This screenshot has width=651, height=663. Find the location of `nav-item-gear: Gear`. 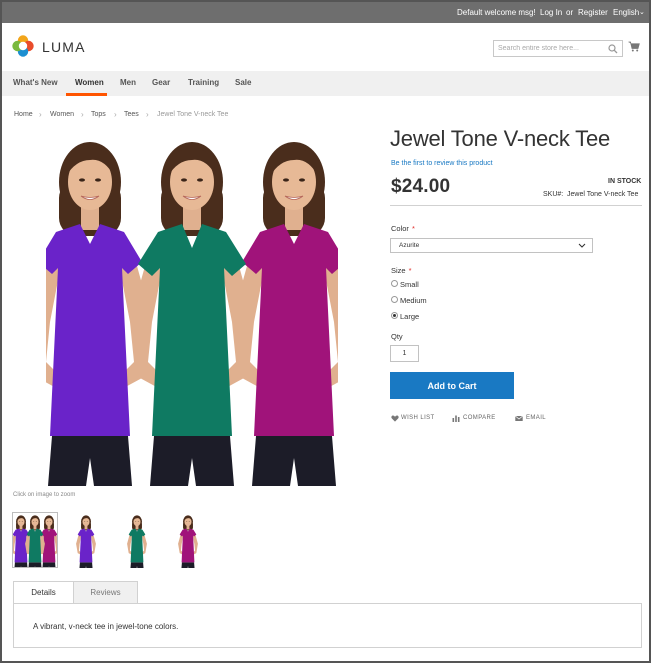

nav-item-gear: Gear is located at coordinates (161, 82).